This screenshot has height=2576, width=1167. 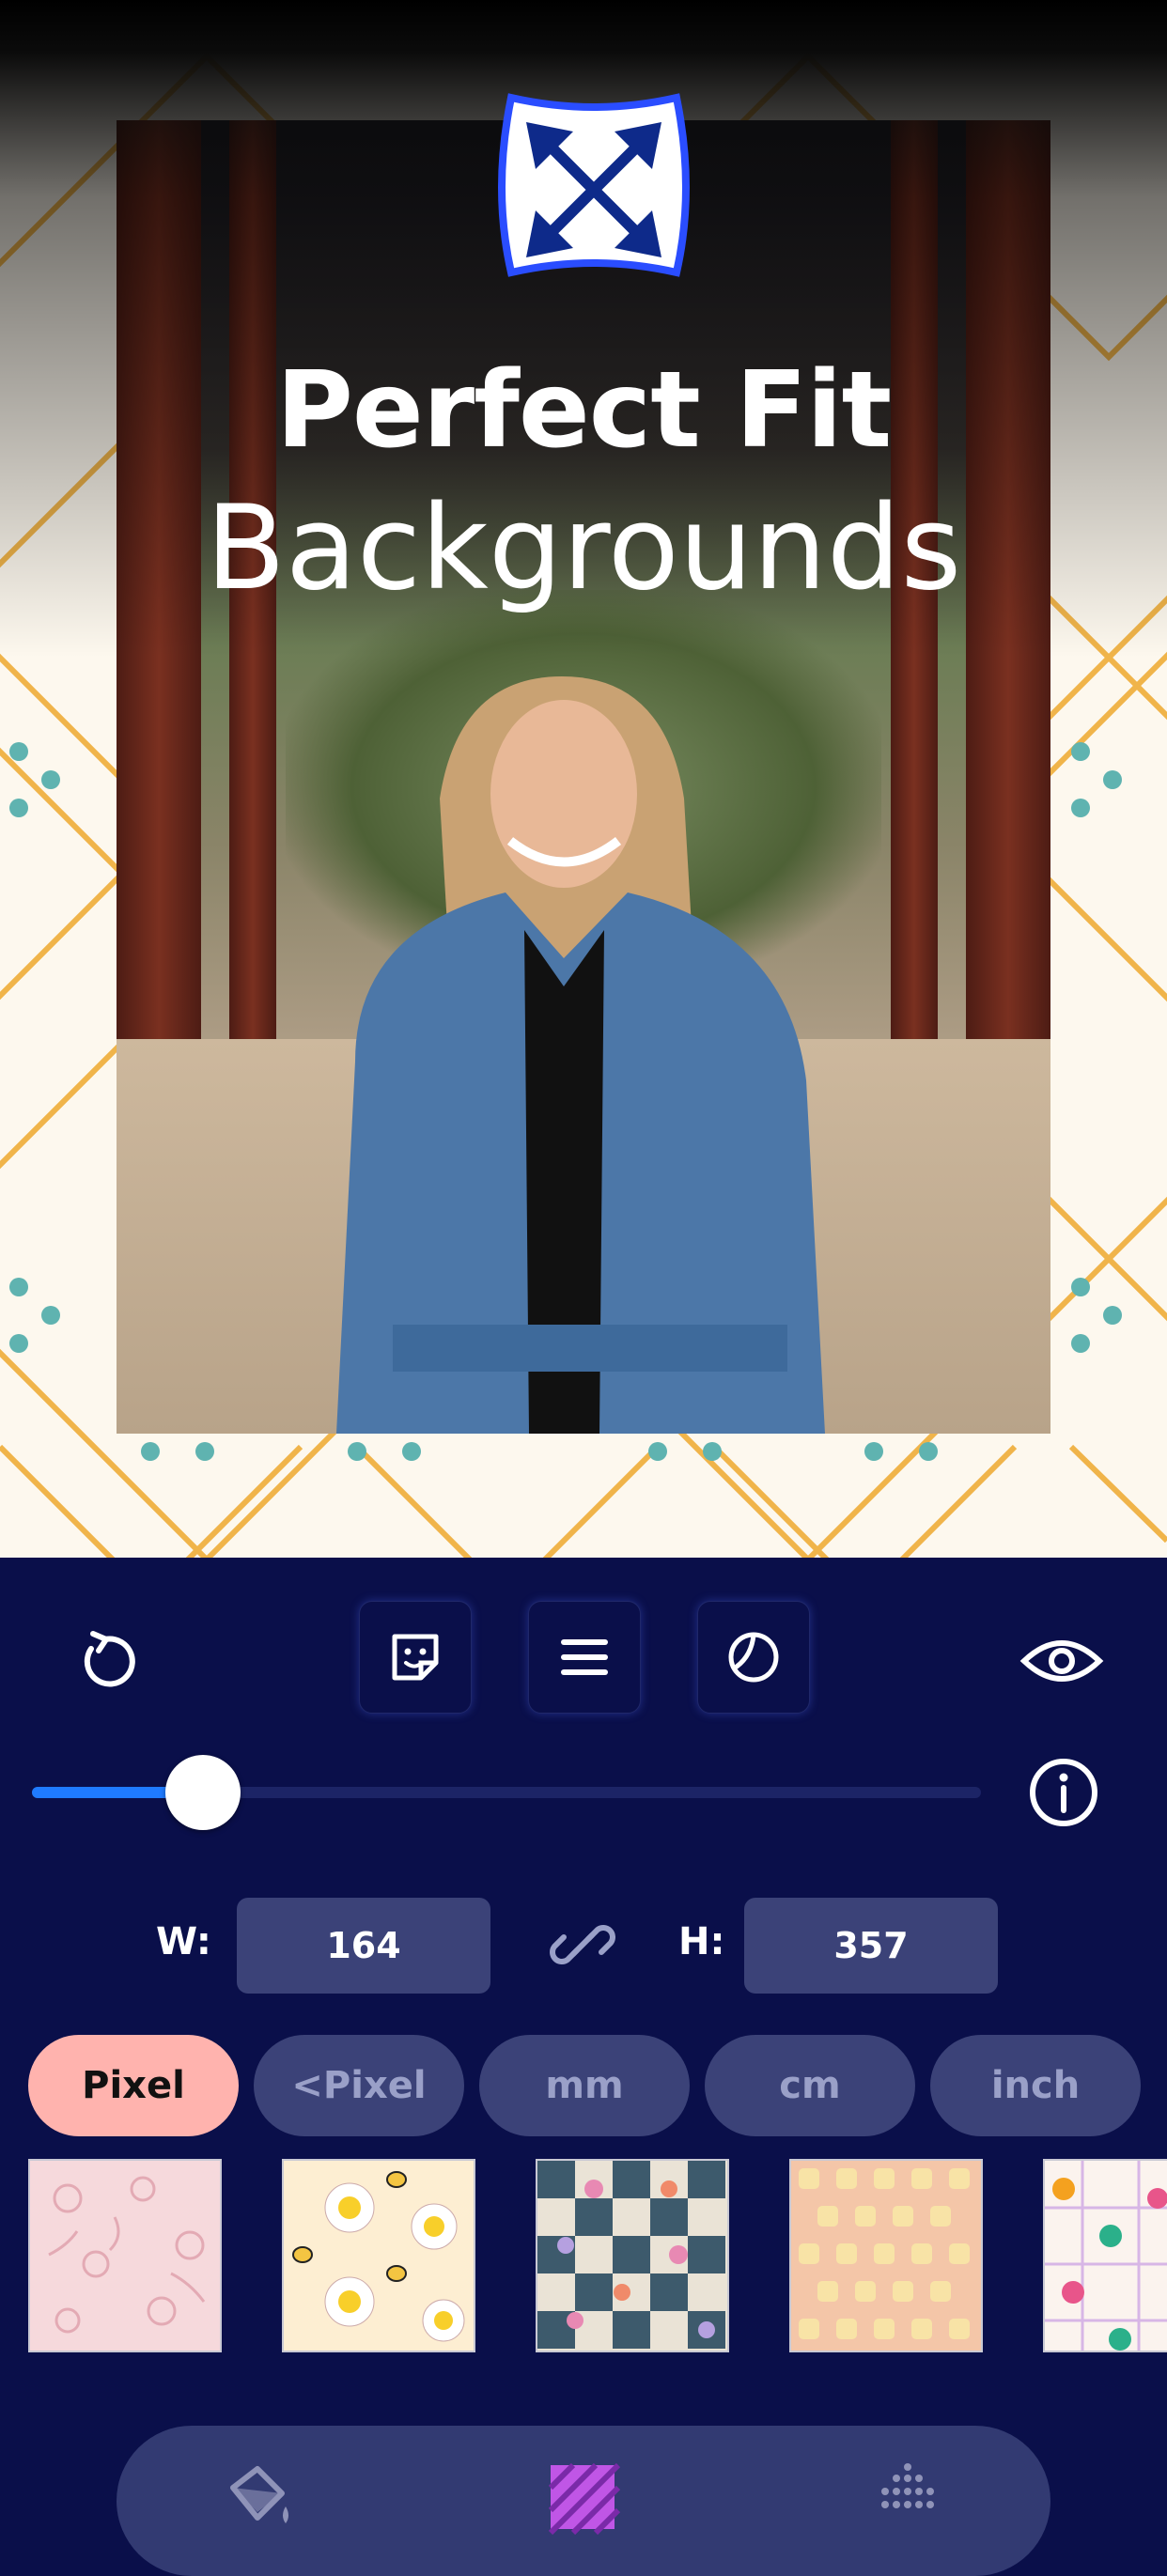 I want to click on pattern-icon, so click(x=584, y=2499).